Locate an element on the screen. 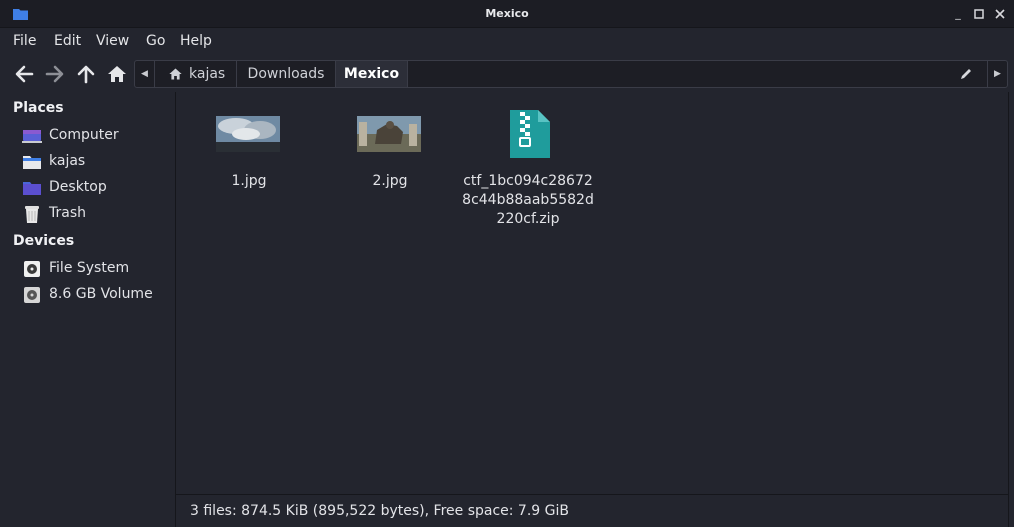 This screenshot has width=1014, height=527. menu-bar: File Edit View Go Help is located at coordinates (507, 42).